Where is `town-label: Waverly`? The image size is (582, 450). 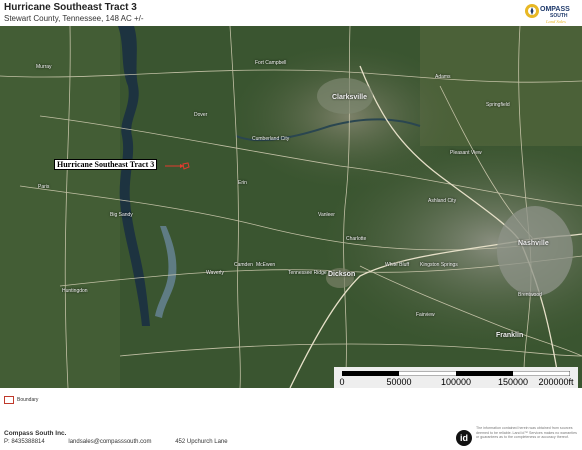 town-label: Waverly is located at coordinates (215, 273).